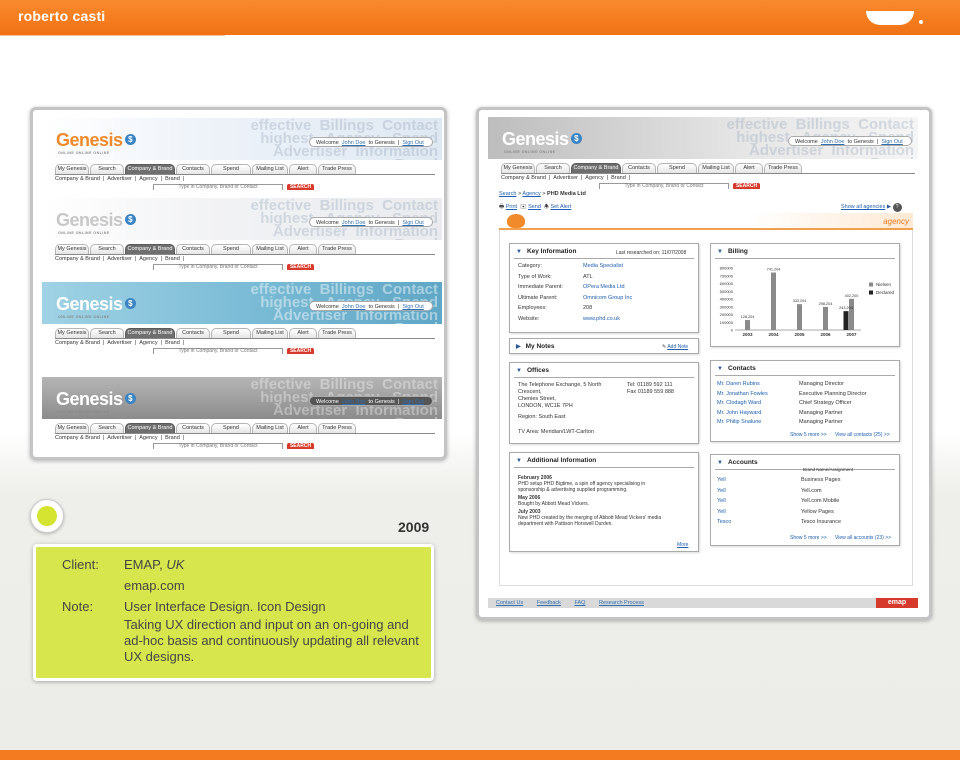 This screenshot has width=960, height=760. What do you see at coordinates (604, 287) in the screenshot?
I see `key-info-value: OPera Media Ltd` at bounding box center [604, 287].